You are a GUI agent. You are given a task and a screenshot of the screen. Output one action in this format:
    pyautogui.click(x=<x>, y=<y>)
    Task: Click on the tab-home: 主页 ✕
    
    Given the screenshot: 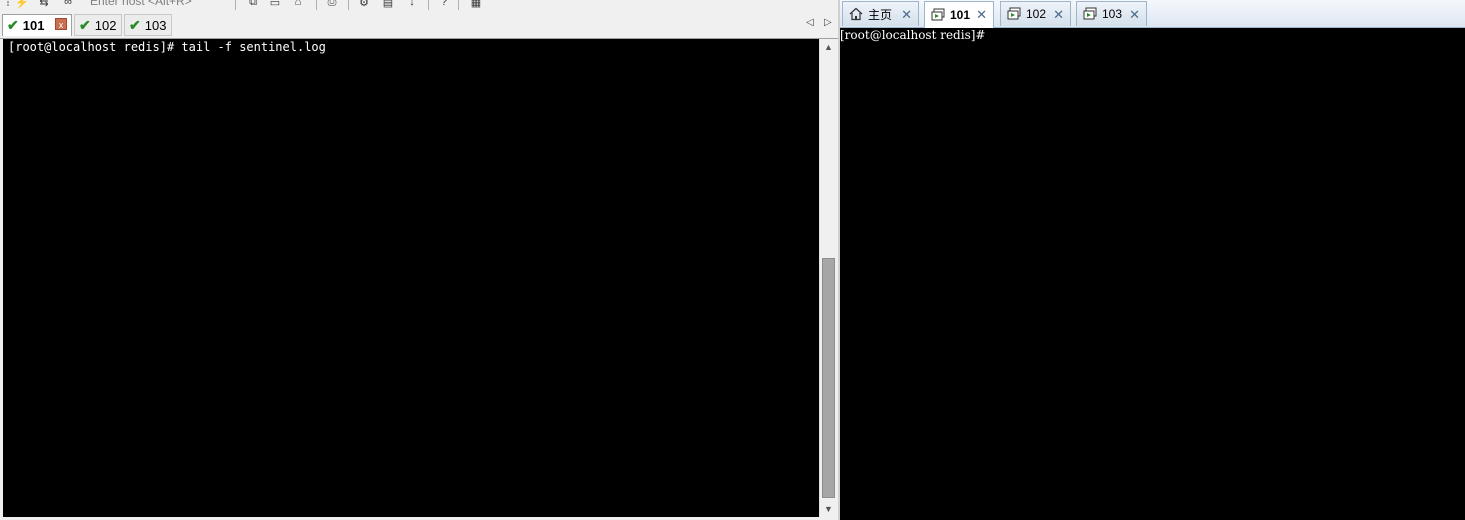 What is the action you would take?
    pyautogui.click(x=880, y=13)
    